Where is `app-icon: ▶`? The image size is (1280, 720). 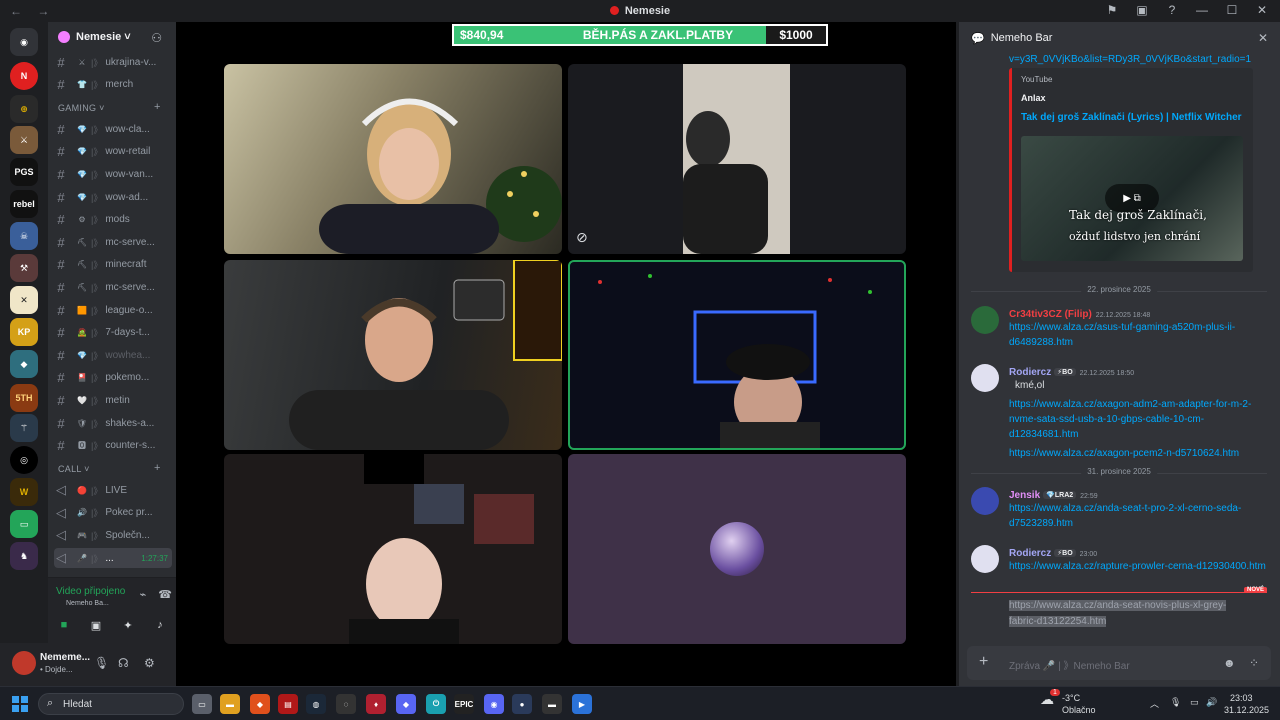
app-icon: ▶ is located at coordinates (582, 704).